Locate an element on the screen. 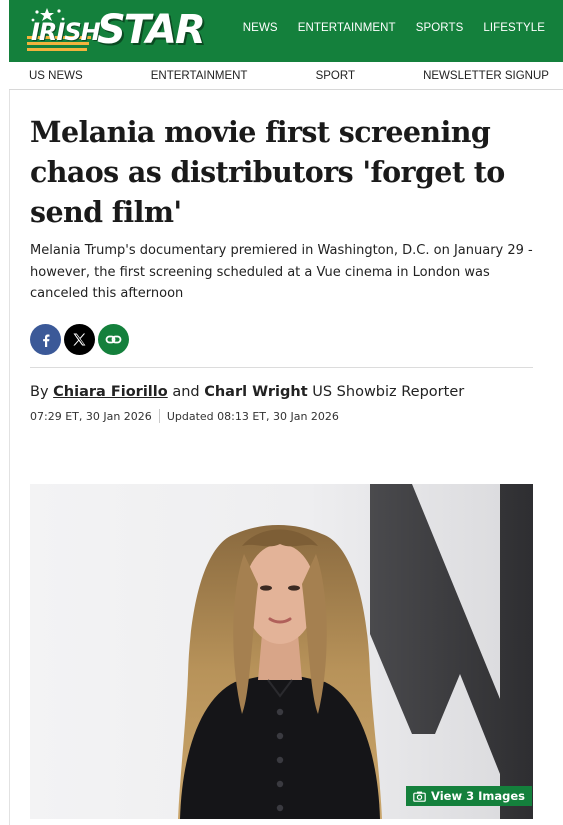  author-link: Chiara Fiorillo is located at coordinates (110, 392).